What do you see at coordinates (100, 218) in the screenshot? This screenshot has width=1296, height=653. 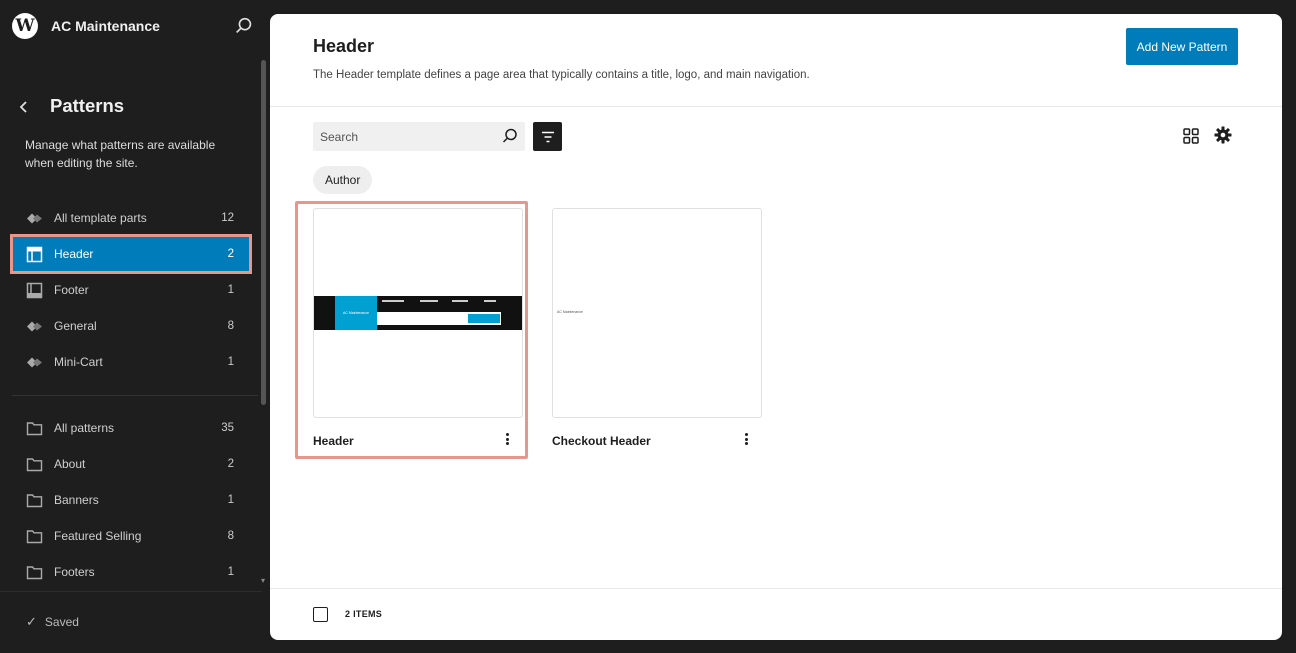 I see `sidebar-item-label: All template parts` at bounding box center [100, 218].